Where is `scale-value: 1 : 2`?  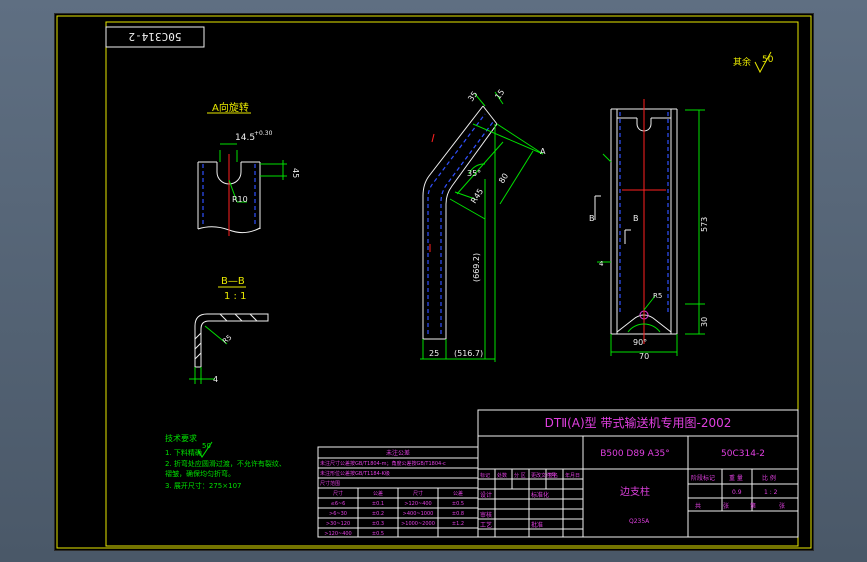
scale-value: 1 : 2 is located at coordinates (771, 492).